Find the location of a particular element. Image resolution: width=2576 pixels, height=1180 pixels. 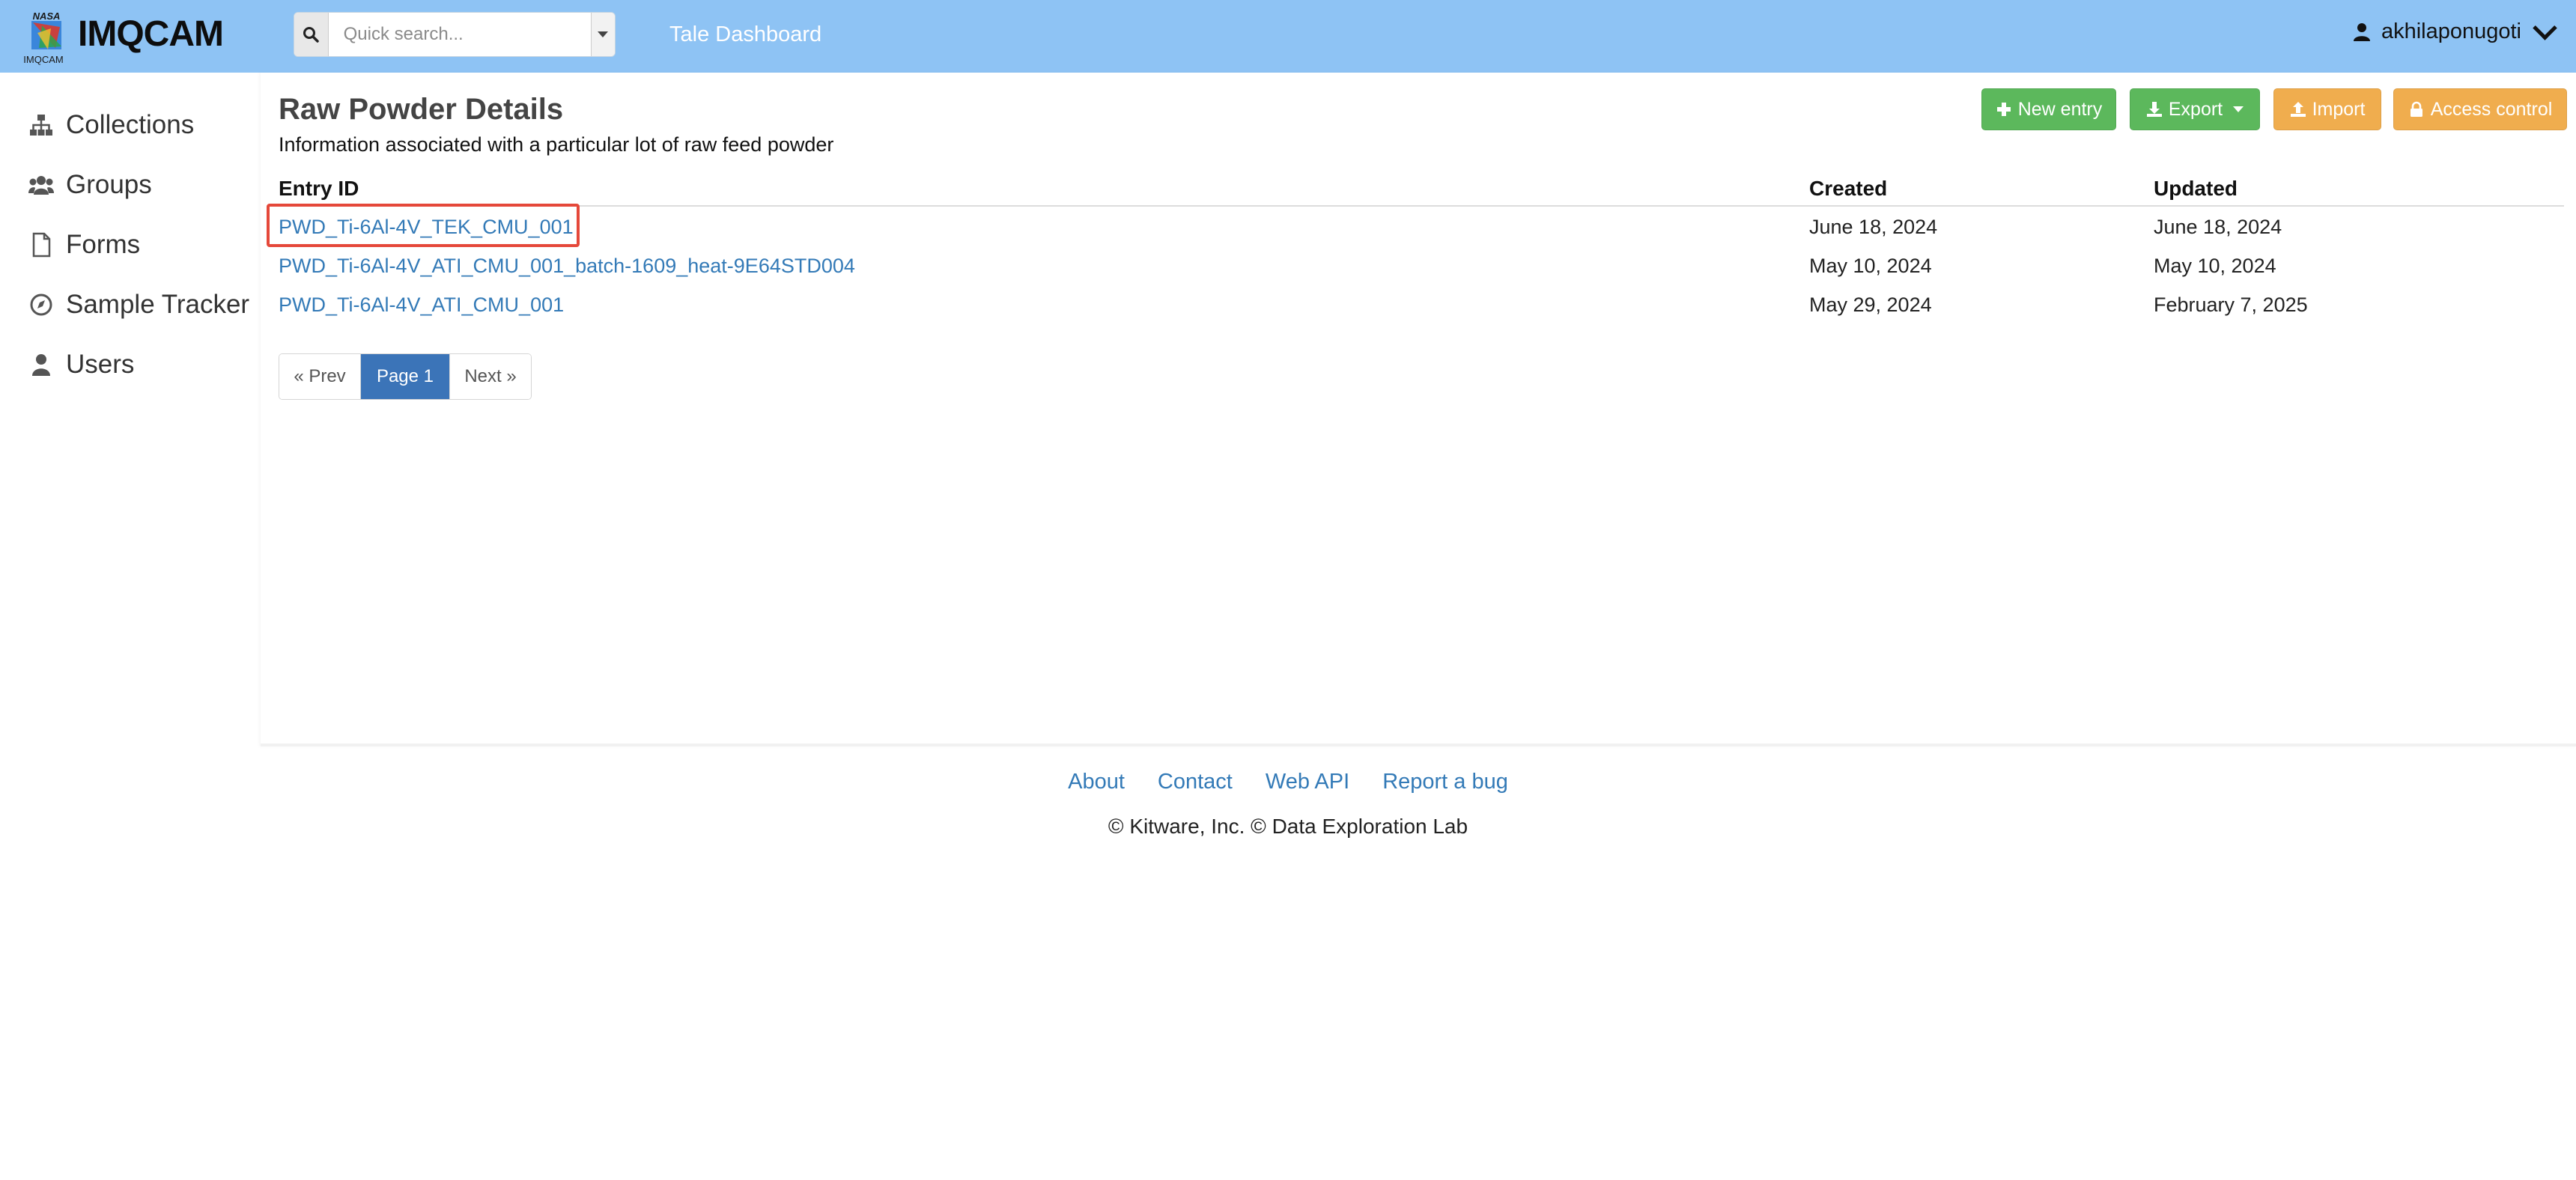

user-menu: akhilaponugoti is located at coordinates (2455, 30).